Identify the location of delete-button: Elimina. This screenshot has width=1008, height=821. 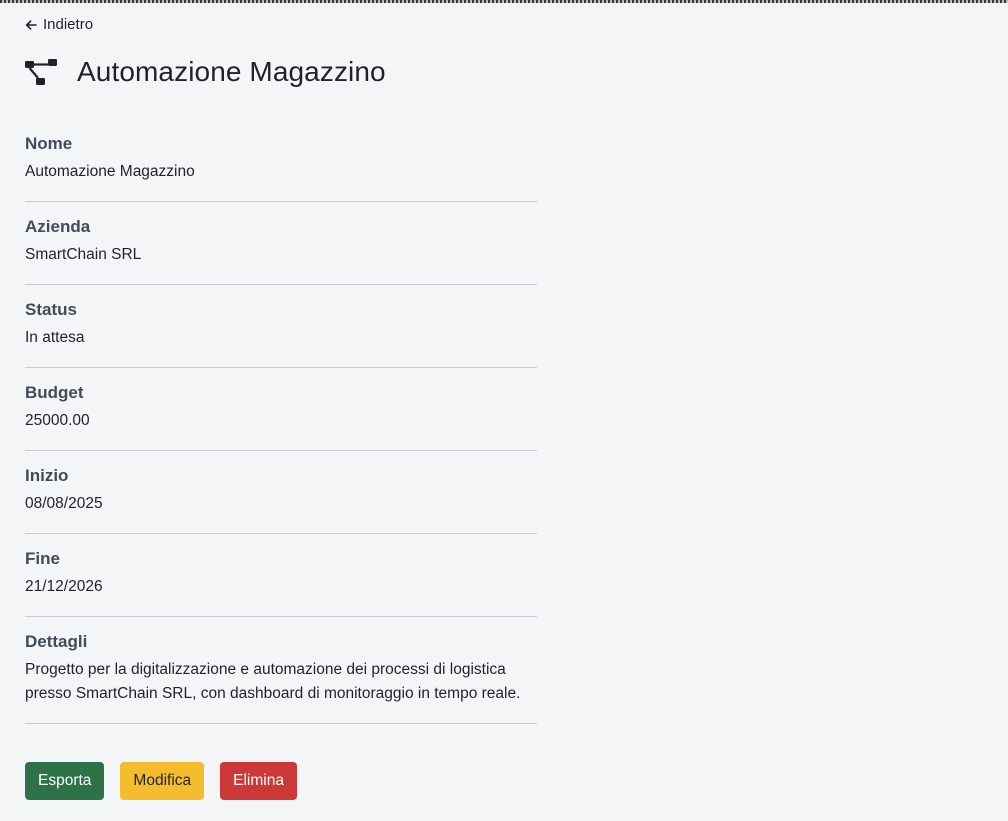
(258, 781).